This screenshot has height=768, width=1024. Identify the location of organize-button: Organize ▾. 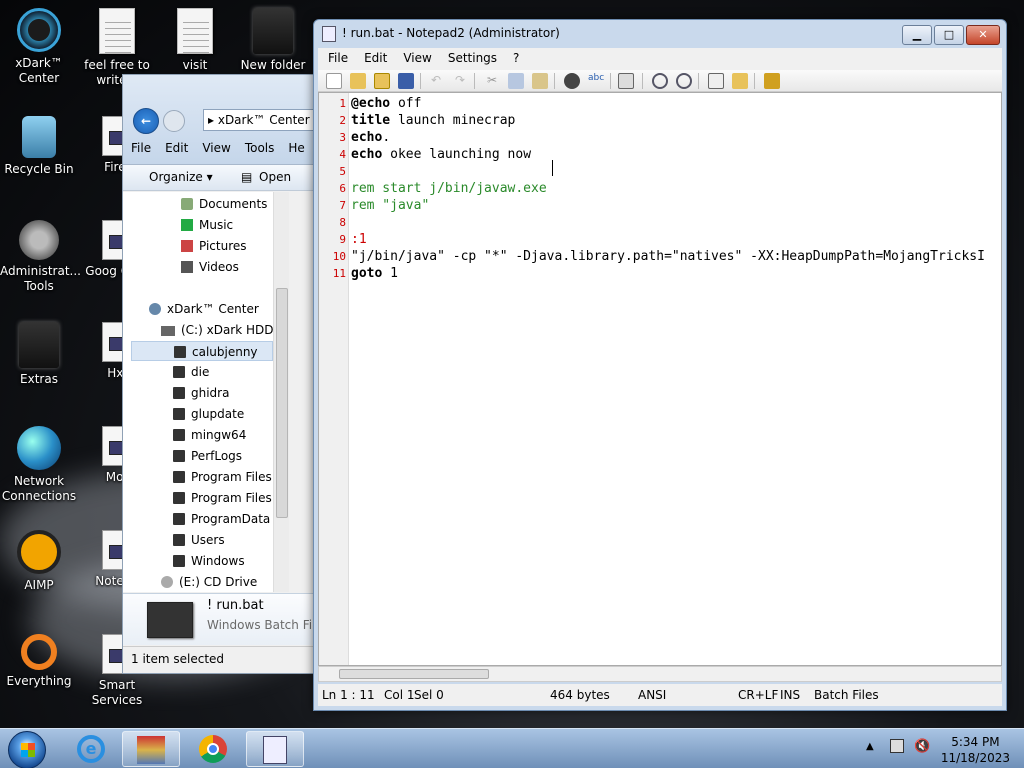
(181, 177).